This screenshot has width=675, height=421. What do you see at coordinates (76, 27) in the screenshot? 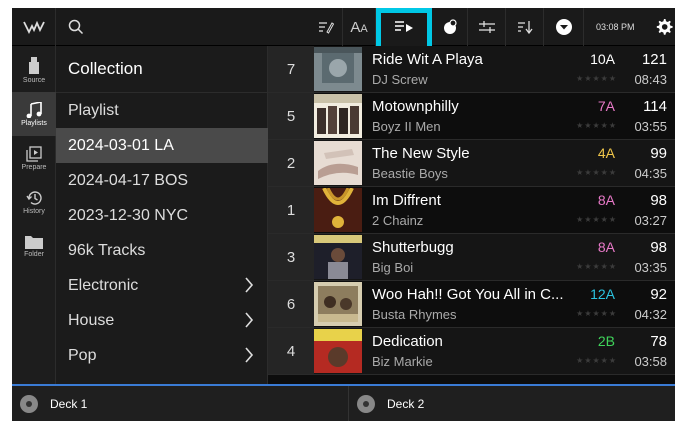
I see `search-icon` at bounding box center [76, 27].